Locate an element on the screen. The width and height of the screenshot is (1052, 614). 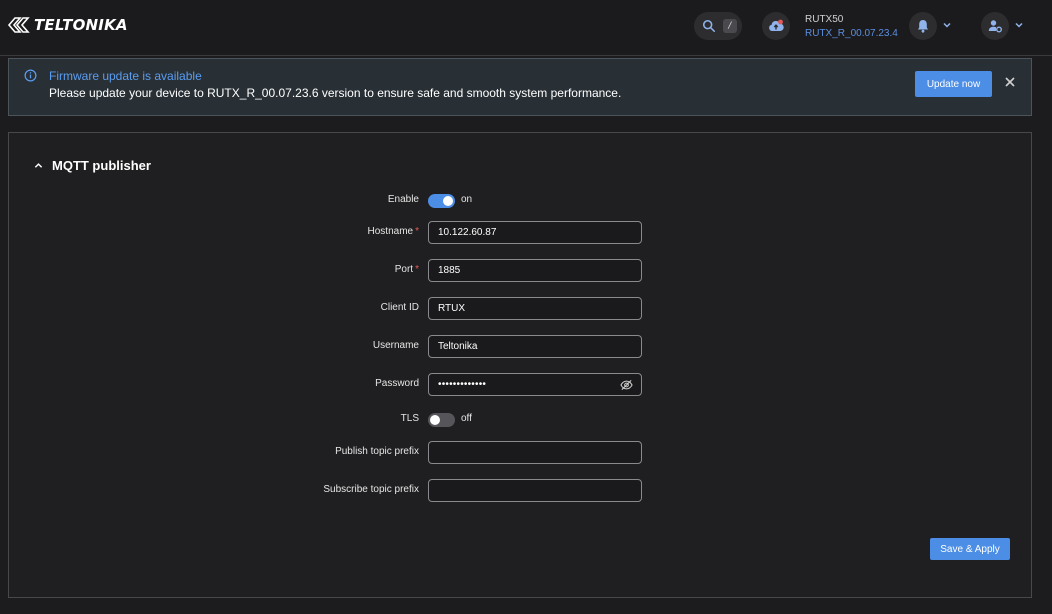
hostname-row: Hostname * 10.122.60.87 is located at coordinates (521, 233).